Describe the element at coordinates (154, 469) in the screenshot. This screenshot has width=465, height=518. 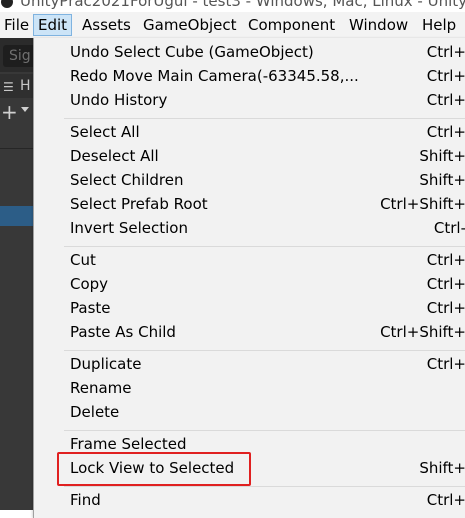
I see `highlight-annotation-box` at that location.